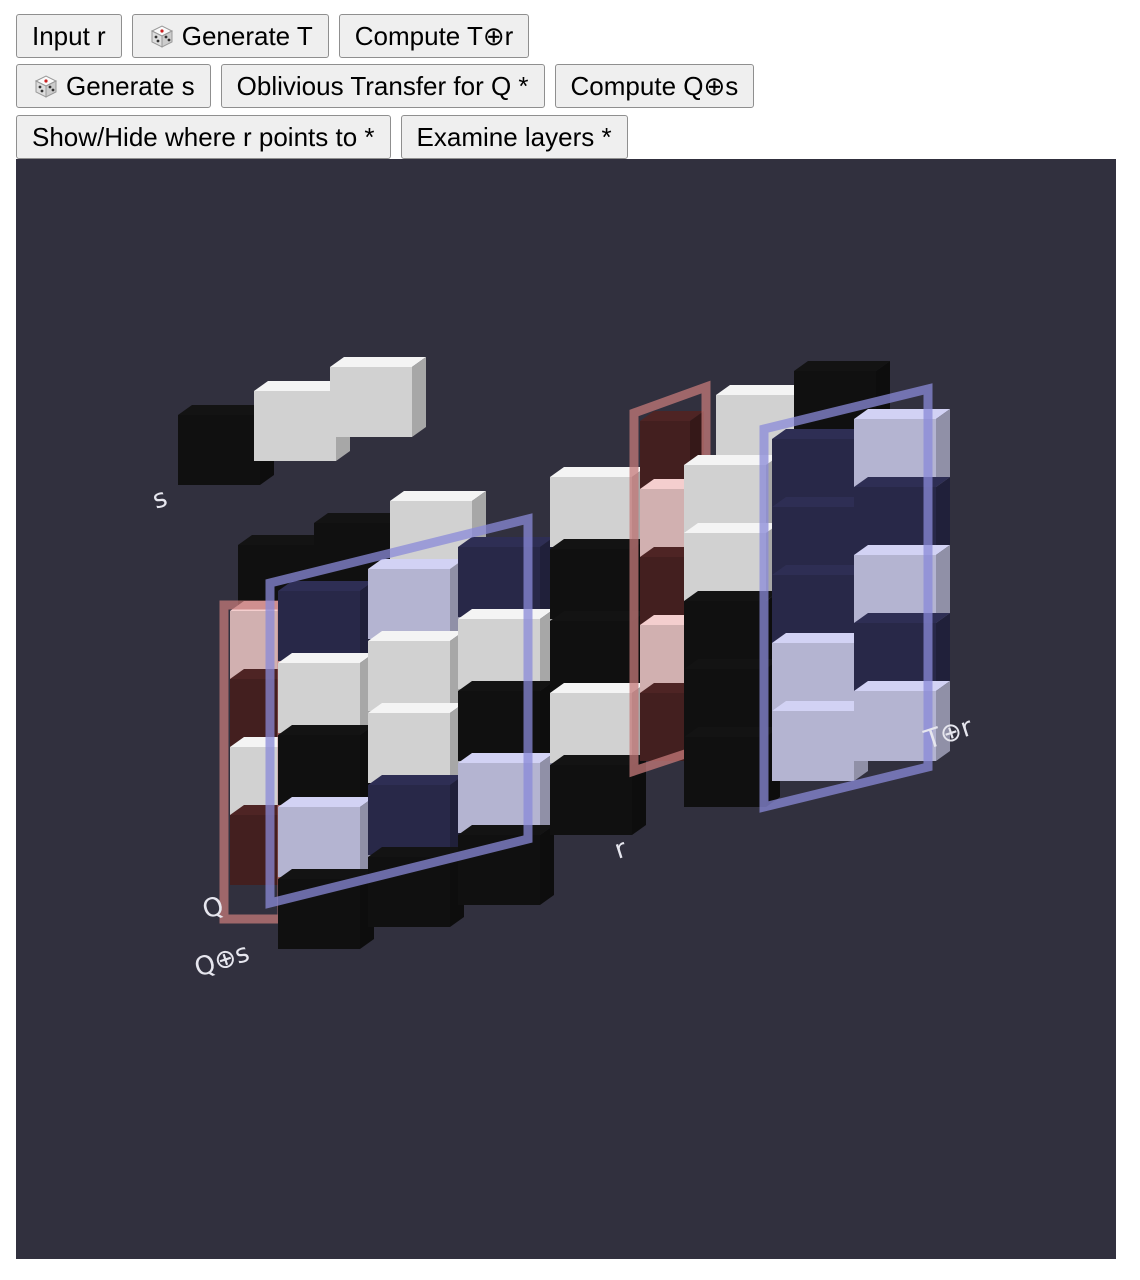 This screenshot has width=1140, height=1280. Describe the element at coordinates (378, 362) in the screenshot. I see `s-top` at that location.